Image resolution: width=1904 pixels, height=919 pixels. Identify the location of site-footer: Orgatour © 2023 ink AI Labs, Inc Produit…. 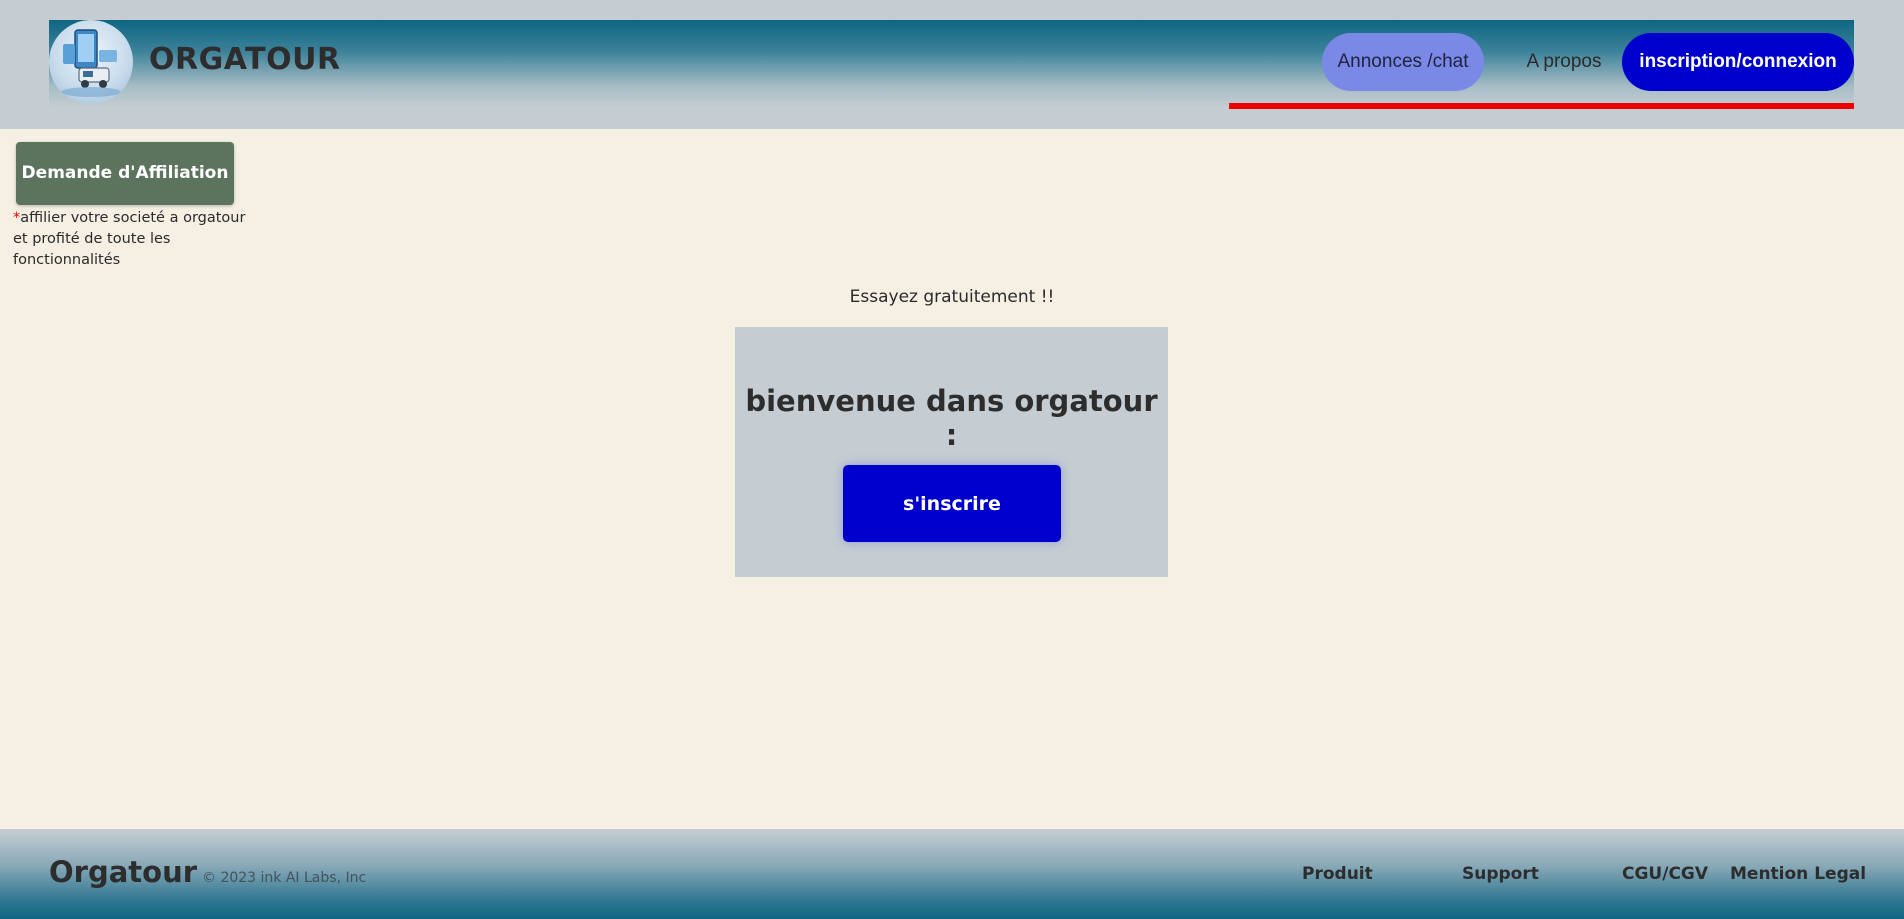
(952, 874).